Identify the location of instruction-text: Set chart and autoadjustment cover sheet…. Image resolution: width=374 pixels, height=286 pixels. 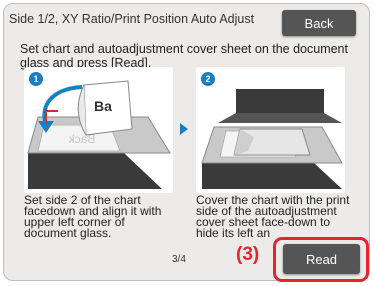
(184, 56).